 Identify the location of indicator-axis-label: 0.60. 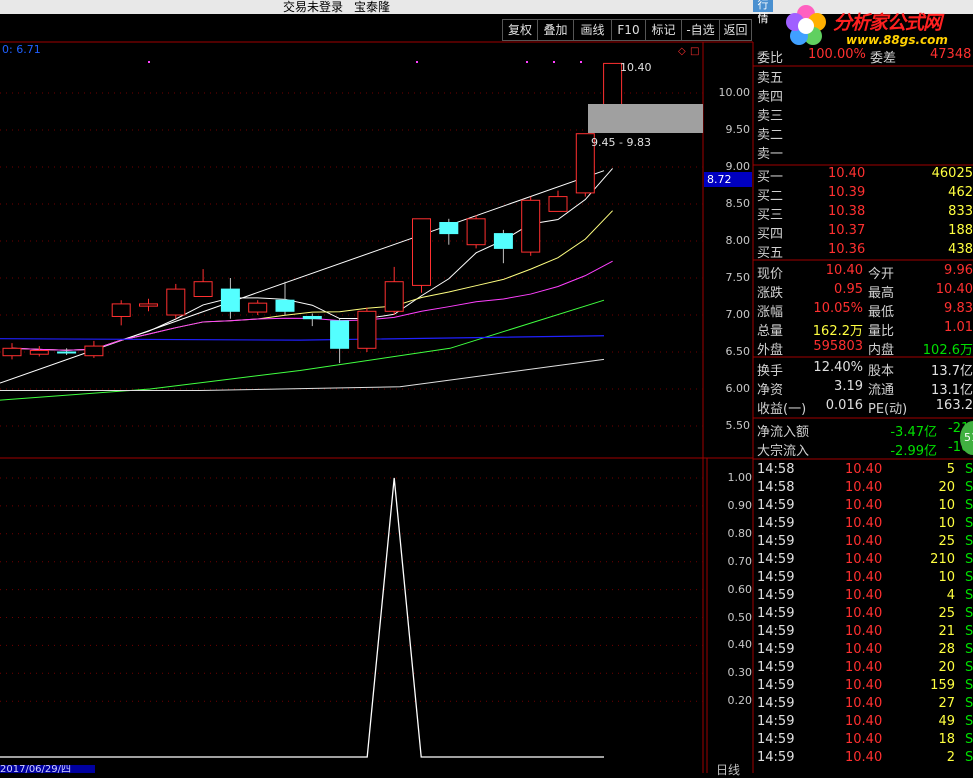
(740, 589).